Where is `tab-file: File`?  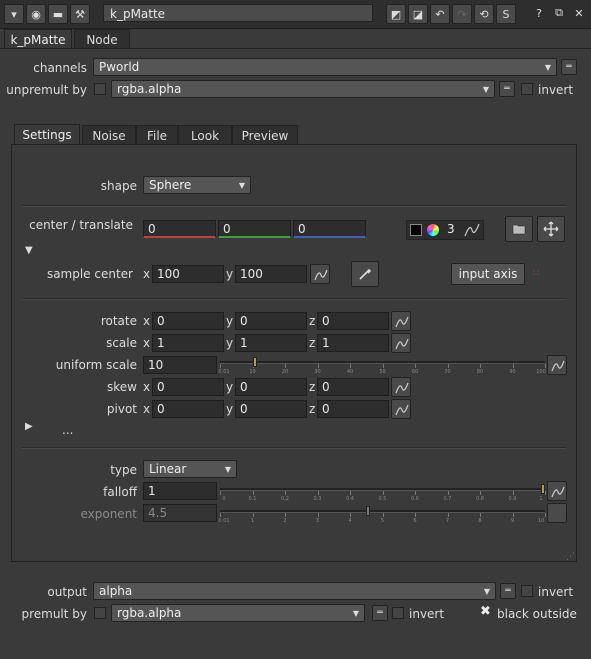 tab-file: File is located at coordinates (157, 135).